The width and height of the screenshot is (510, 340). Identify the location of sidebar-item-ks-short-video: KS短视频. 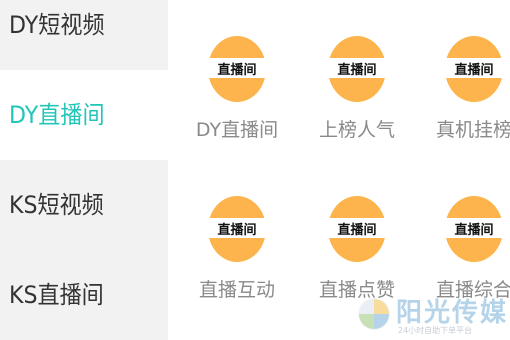
(84, 205).